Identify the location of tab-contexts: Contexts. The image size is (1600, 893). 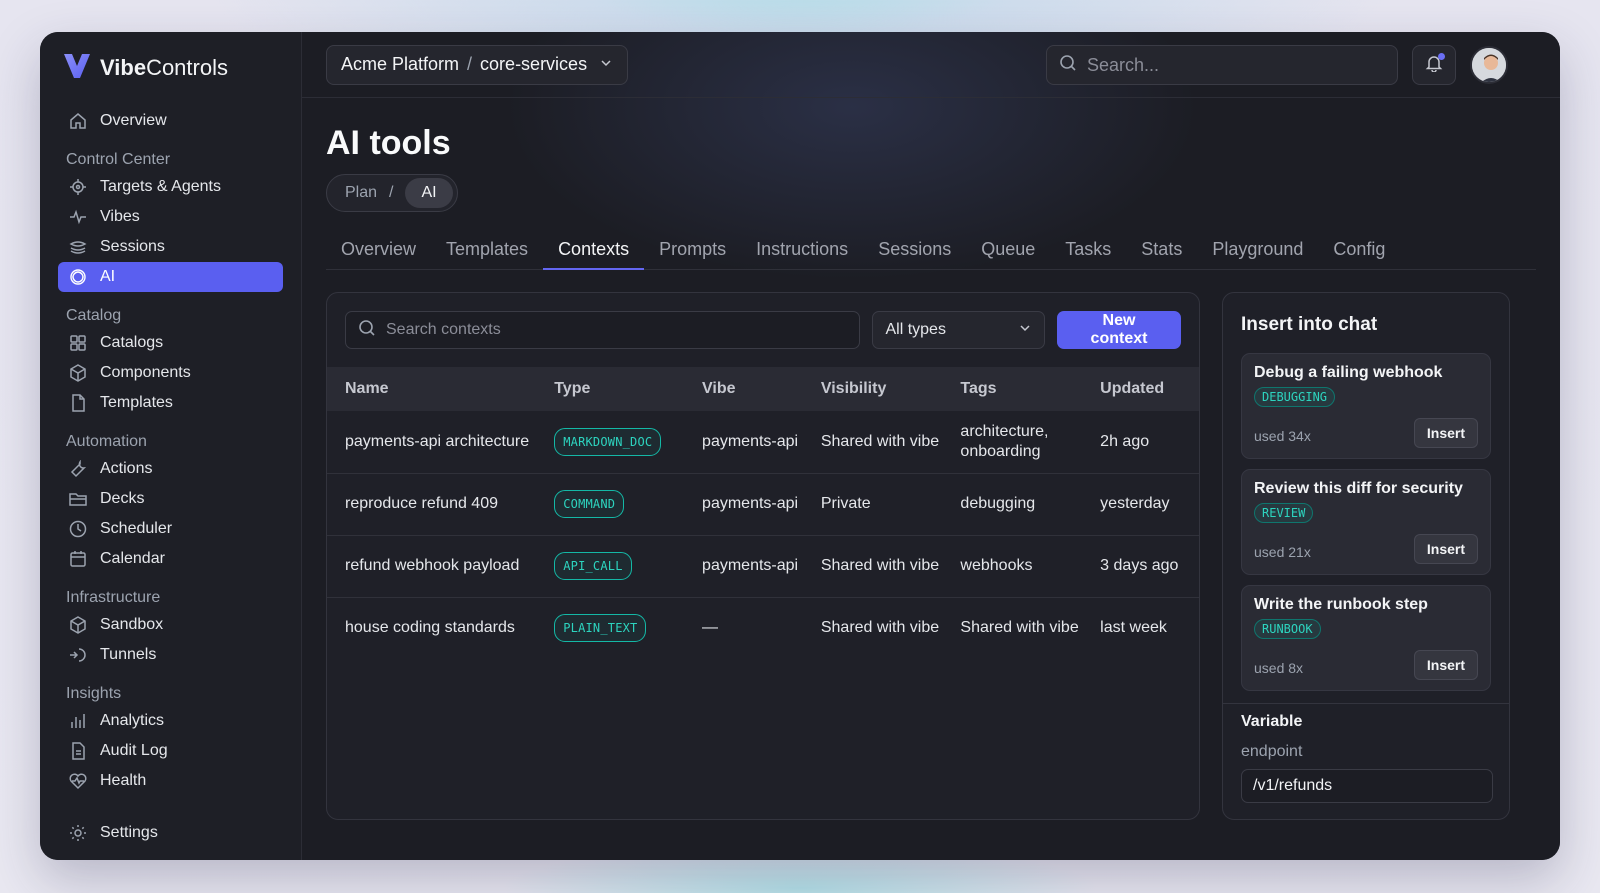
(594, 250).